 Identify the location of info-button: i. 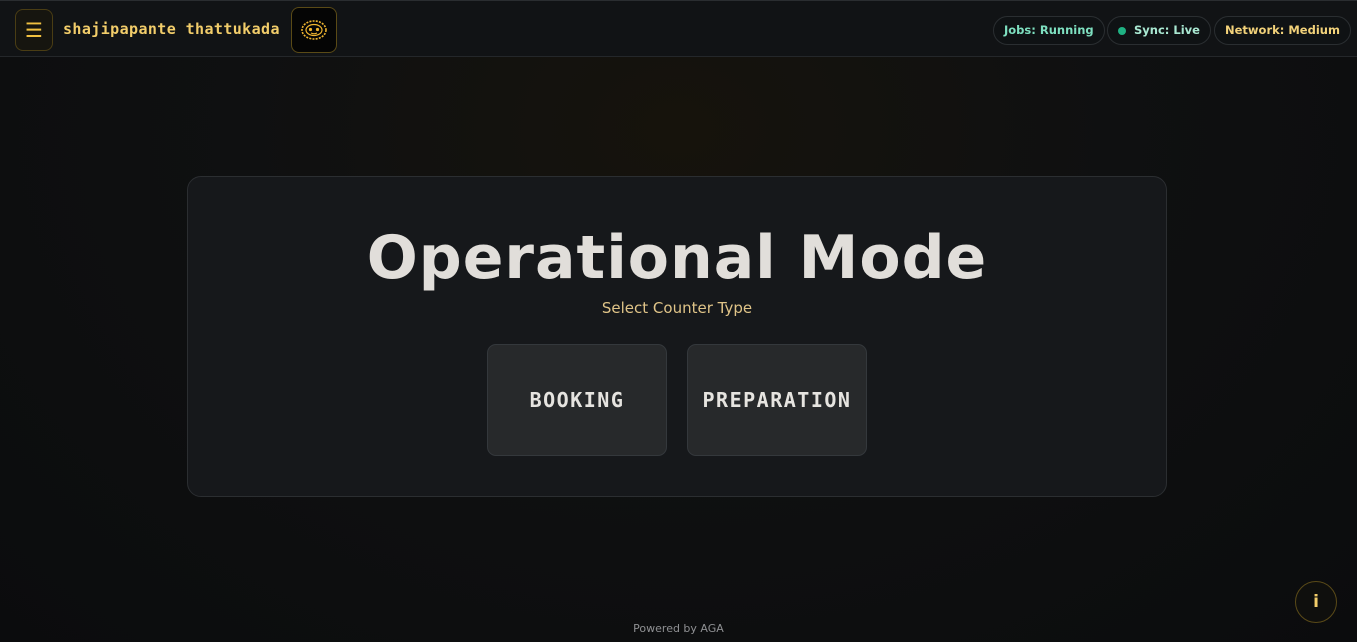
(1316, 602).